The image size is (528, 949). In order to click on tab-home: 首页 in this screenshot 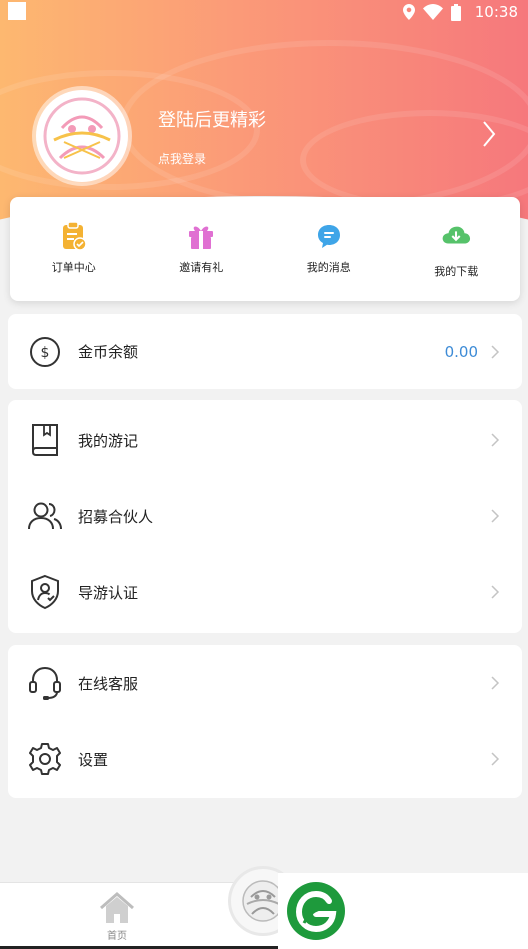, I will do `click(117, 916)`.